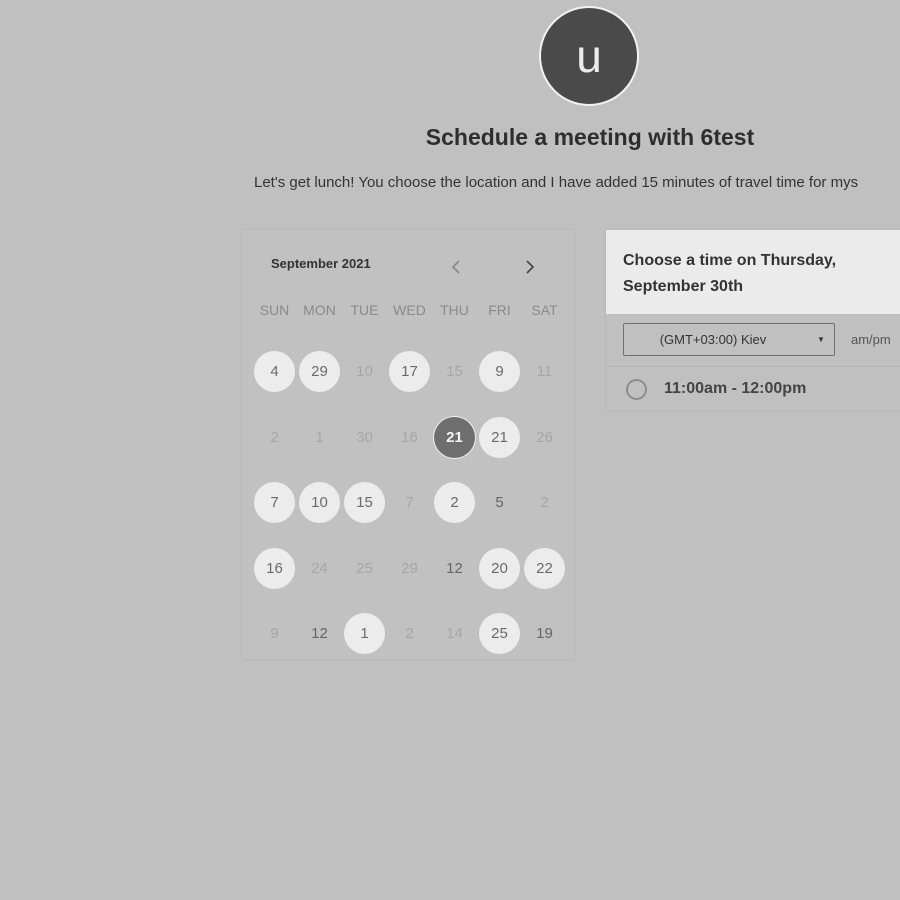  I want to click on calendar-week-row: 16 24 25 29 12 20 22, so click(409, 569).